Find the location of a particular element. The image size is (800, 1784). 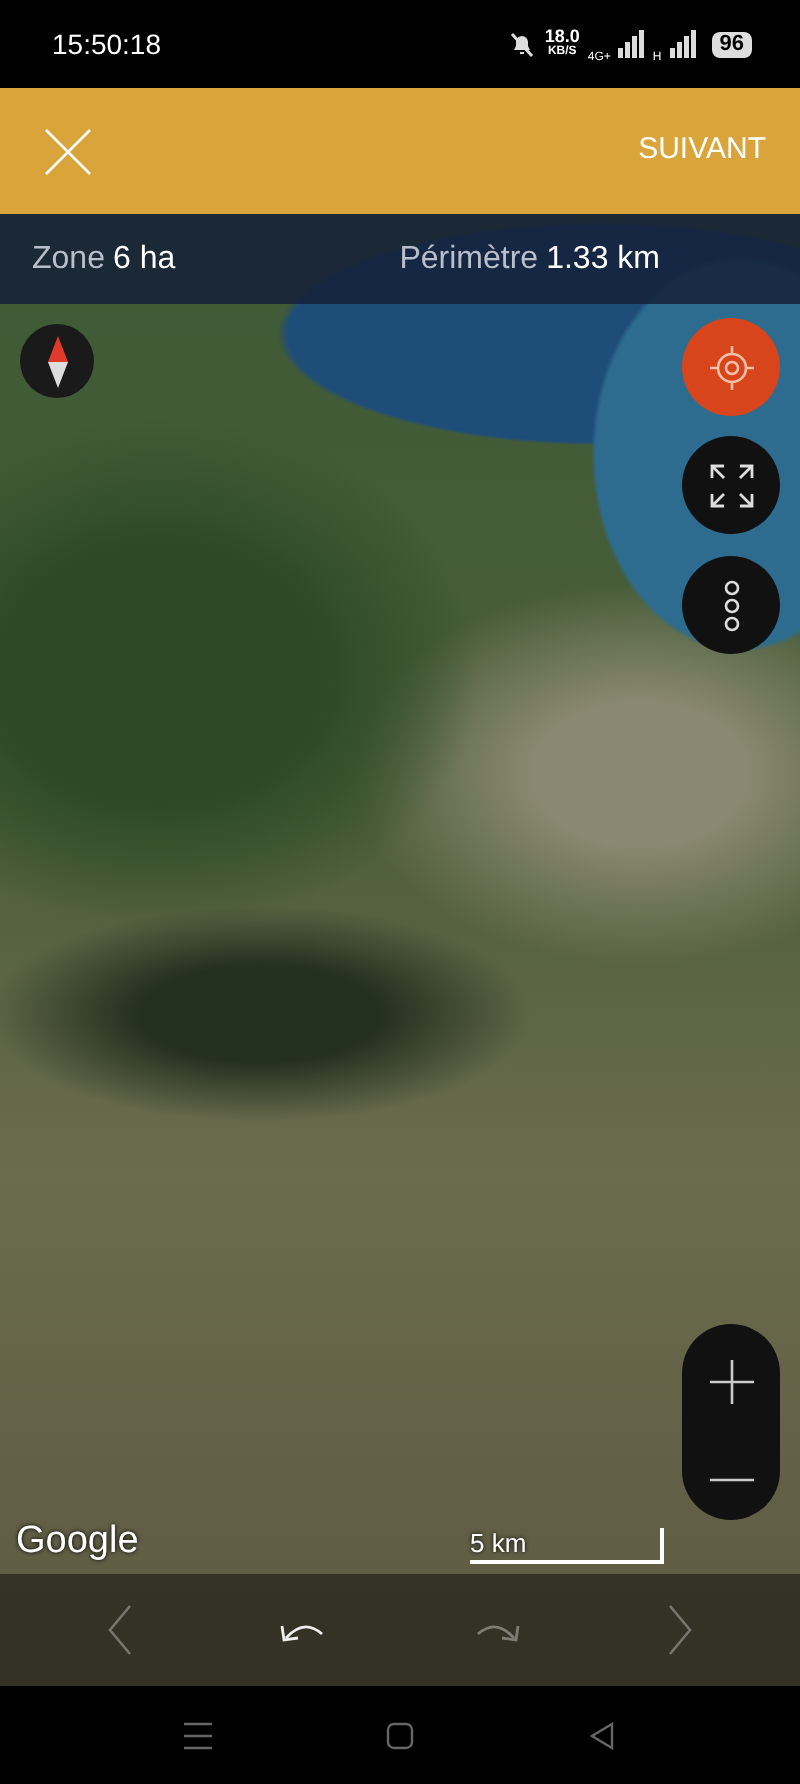

minus-icon is located at coordinates (731, 1480).